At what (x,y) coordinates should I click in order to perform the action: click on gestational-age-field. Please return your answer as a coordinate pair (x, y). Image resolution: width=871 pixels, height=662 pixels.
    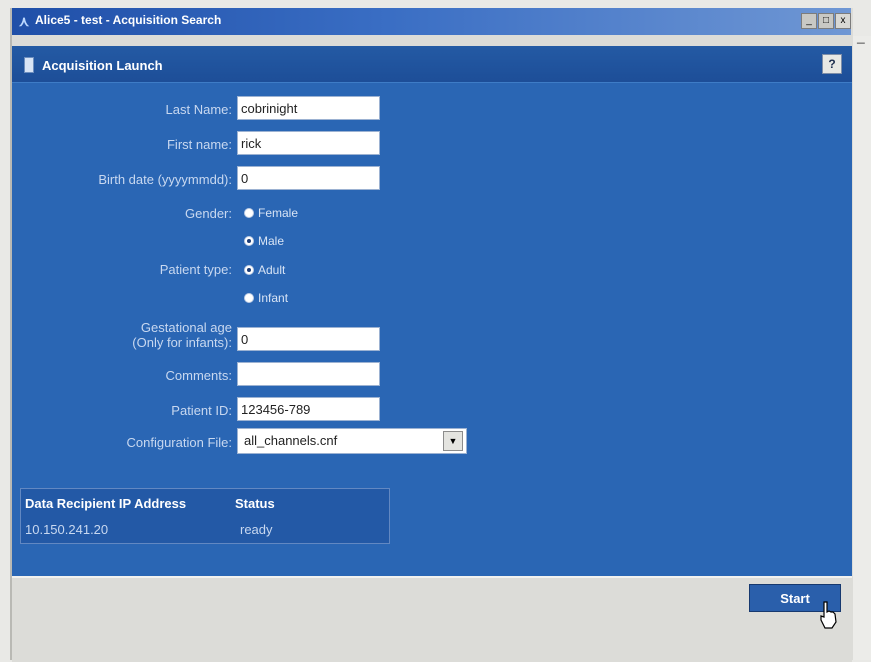
    Looking at the image, I should click on (308, 339).